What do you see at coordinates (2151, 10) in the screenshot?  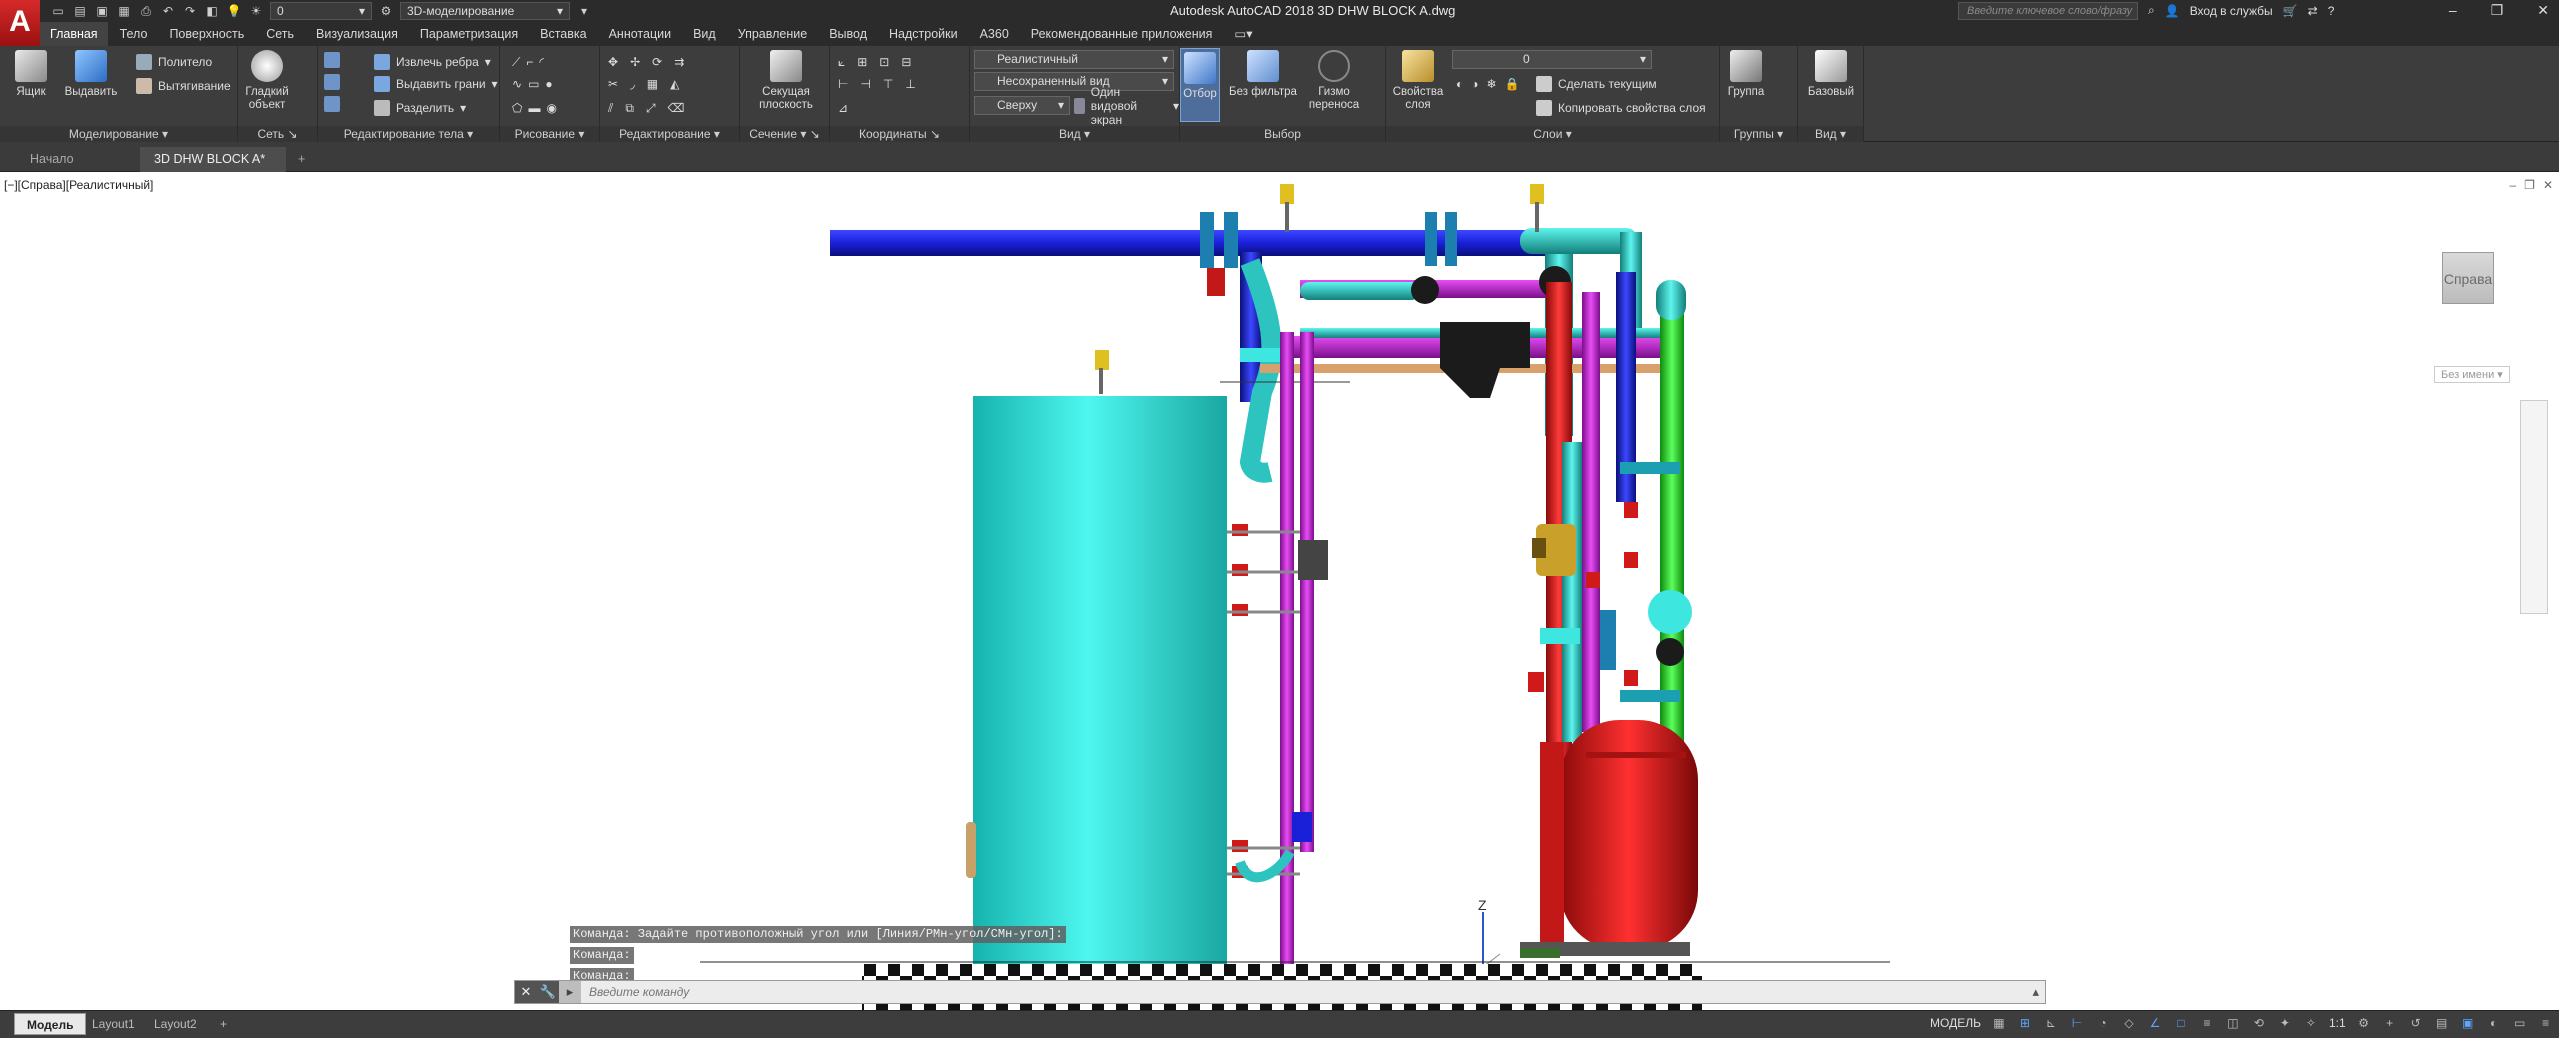 I see `binoculars-icon: ⌕` at bounding box center [2151, 10].